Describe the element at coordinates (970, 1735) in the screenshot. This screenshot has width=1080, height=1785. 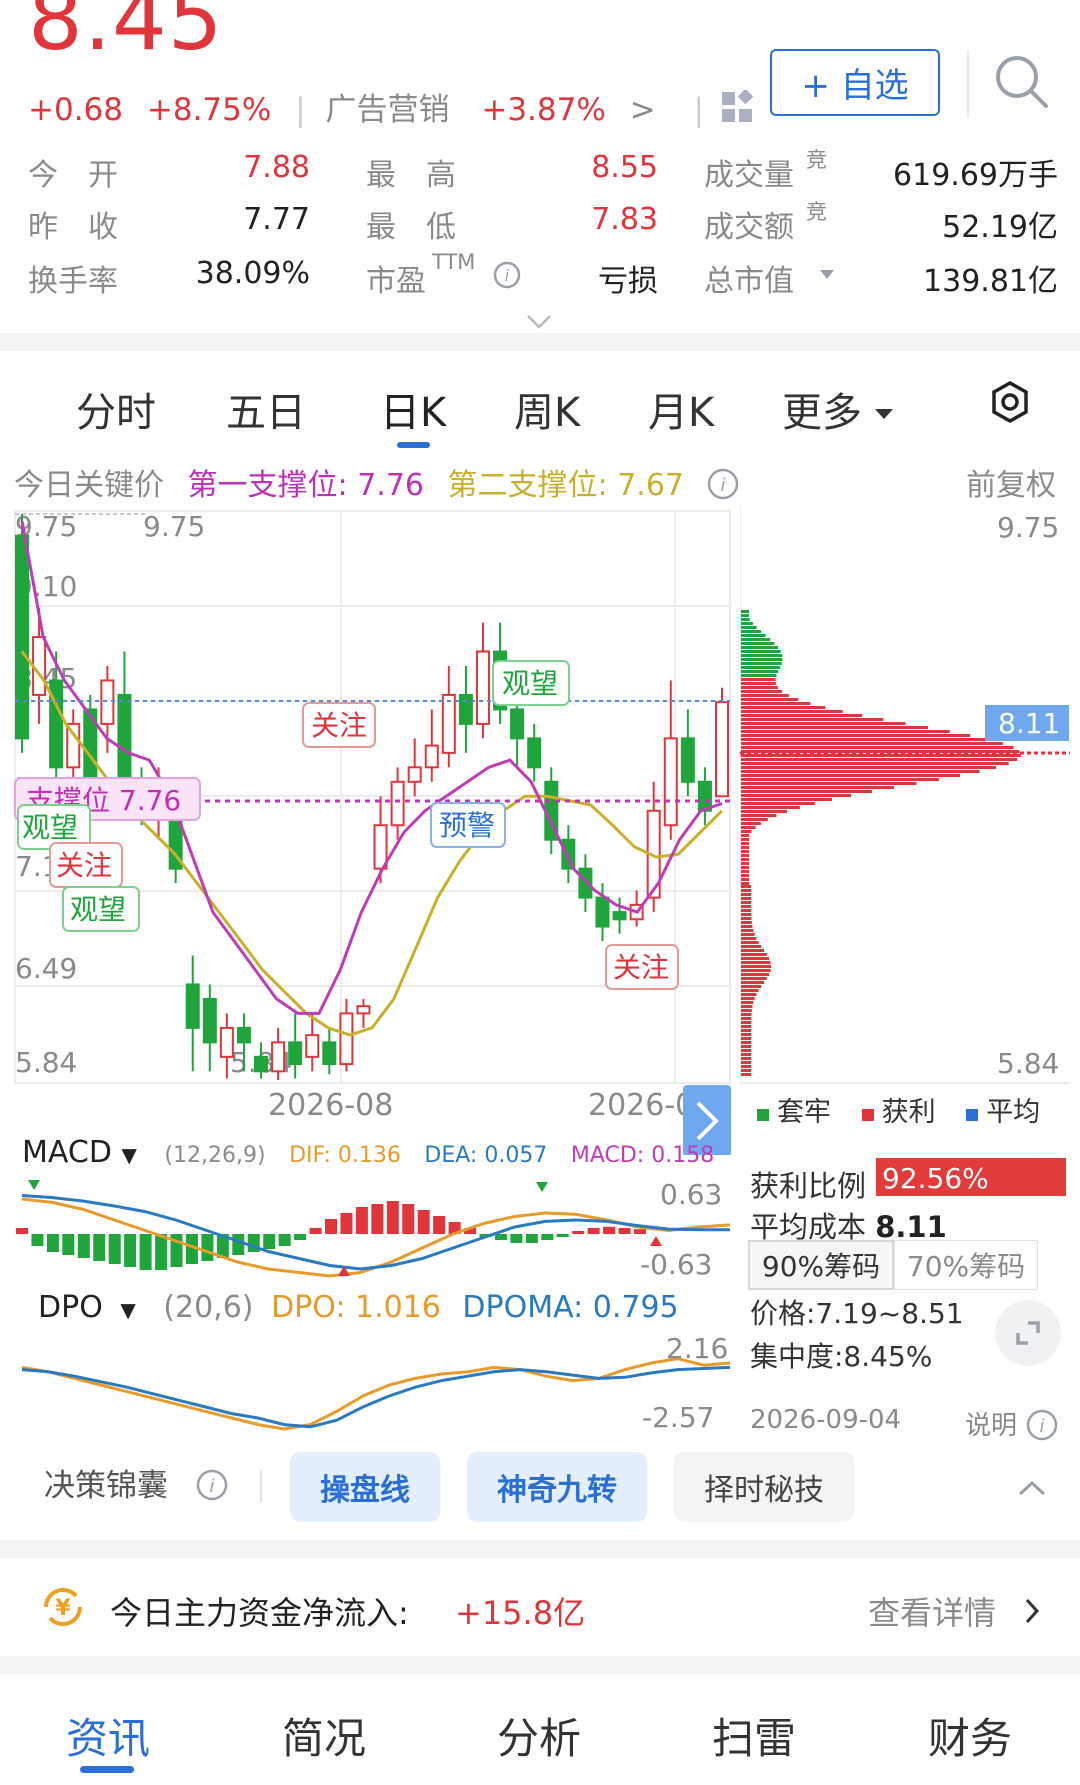
I see `nav-finance: 财务` at that location.